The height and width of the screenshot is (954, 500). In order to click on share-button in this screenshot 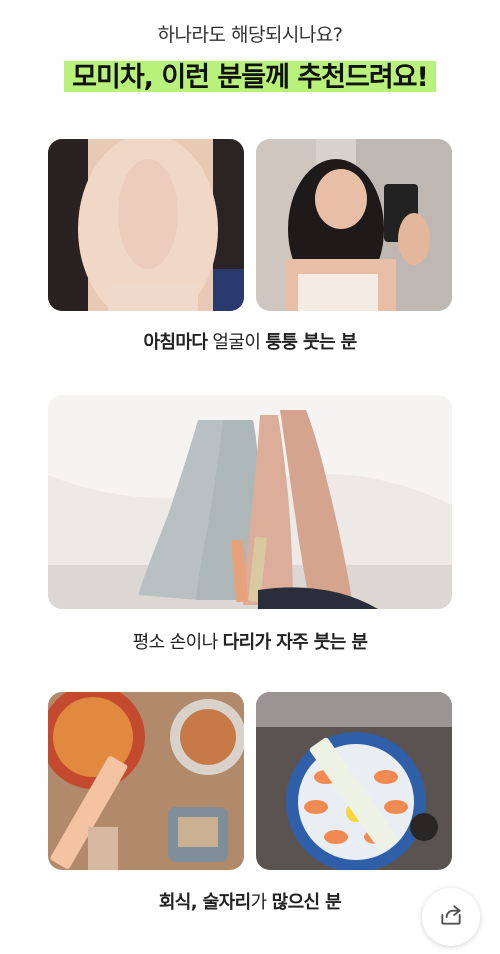, I will do `click(451, 917)`.